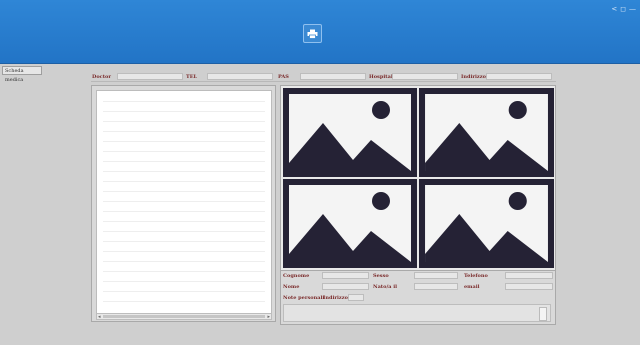 Image resolution: width=640 pixels, height=345 pixels. I want to click on patient-address-field, so click(356, 297).